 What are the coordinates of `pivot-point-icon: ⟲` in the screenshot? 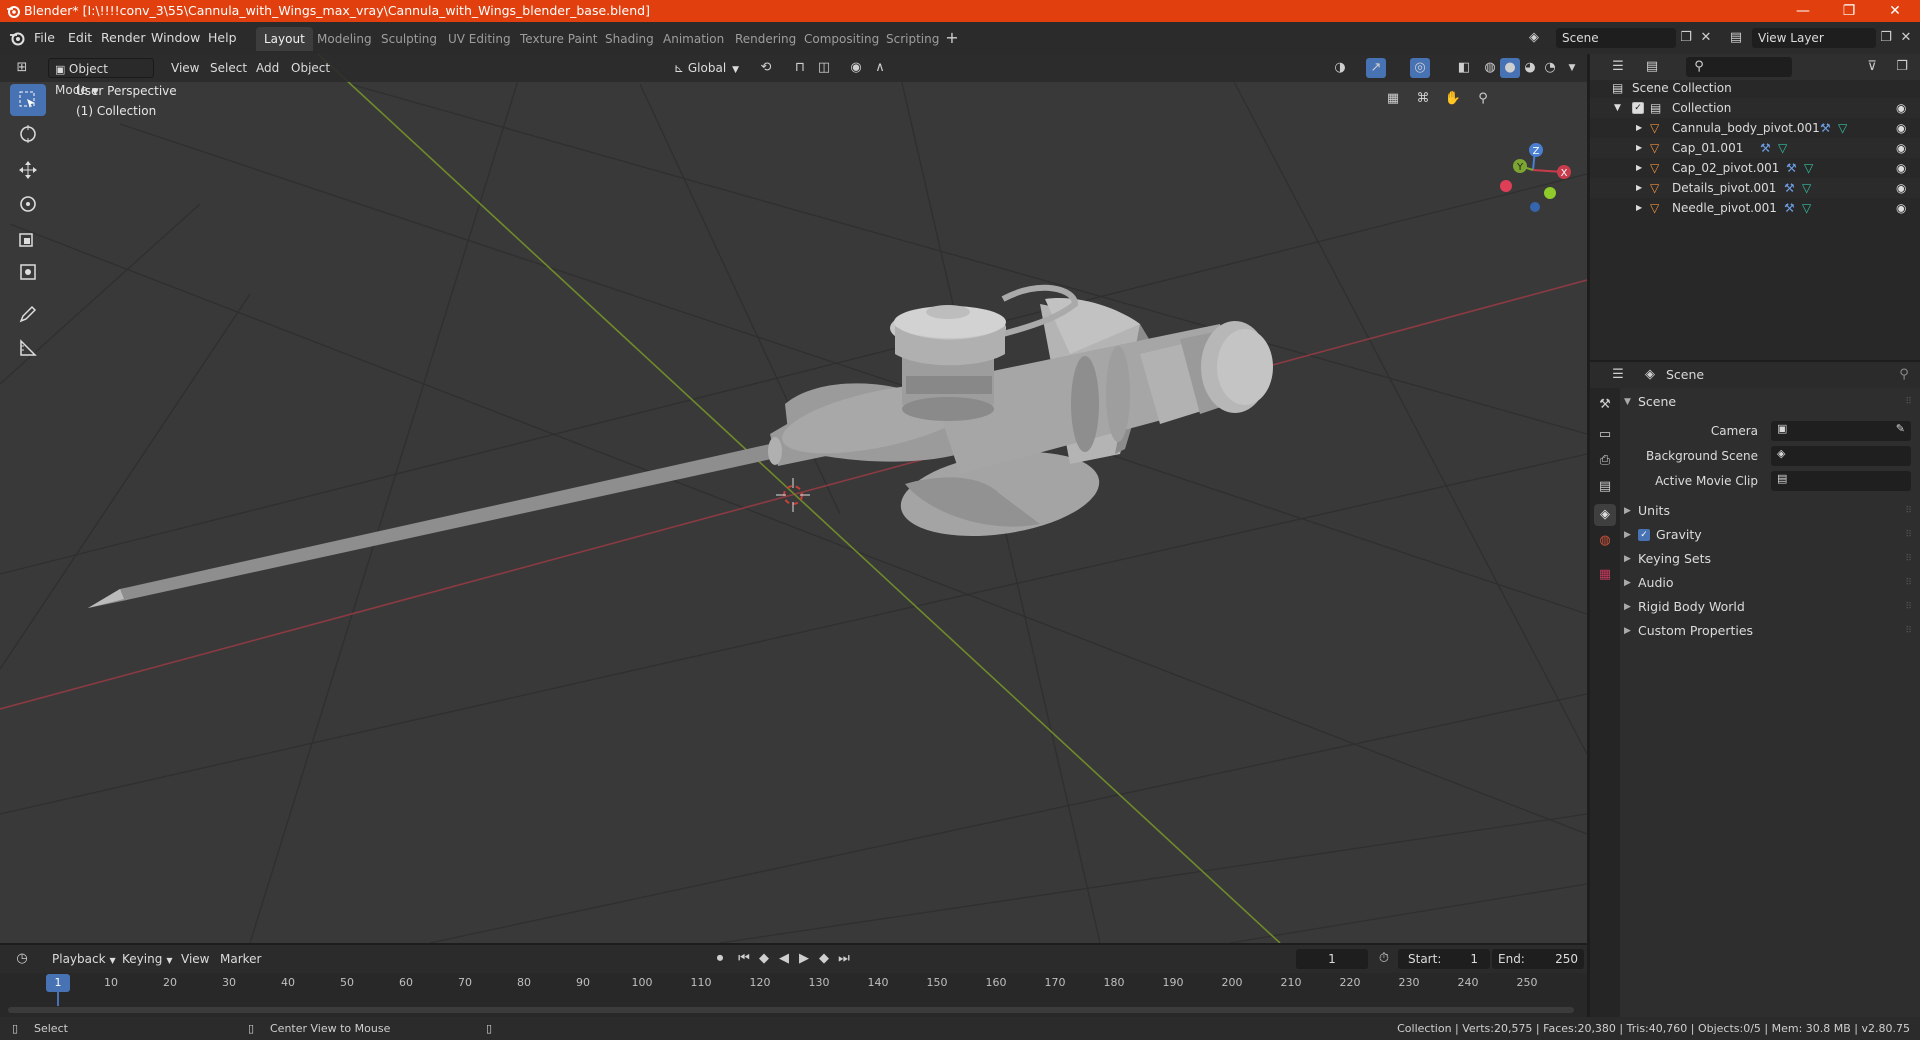 It's located at (766, 68).